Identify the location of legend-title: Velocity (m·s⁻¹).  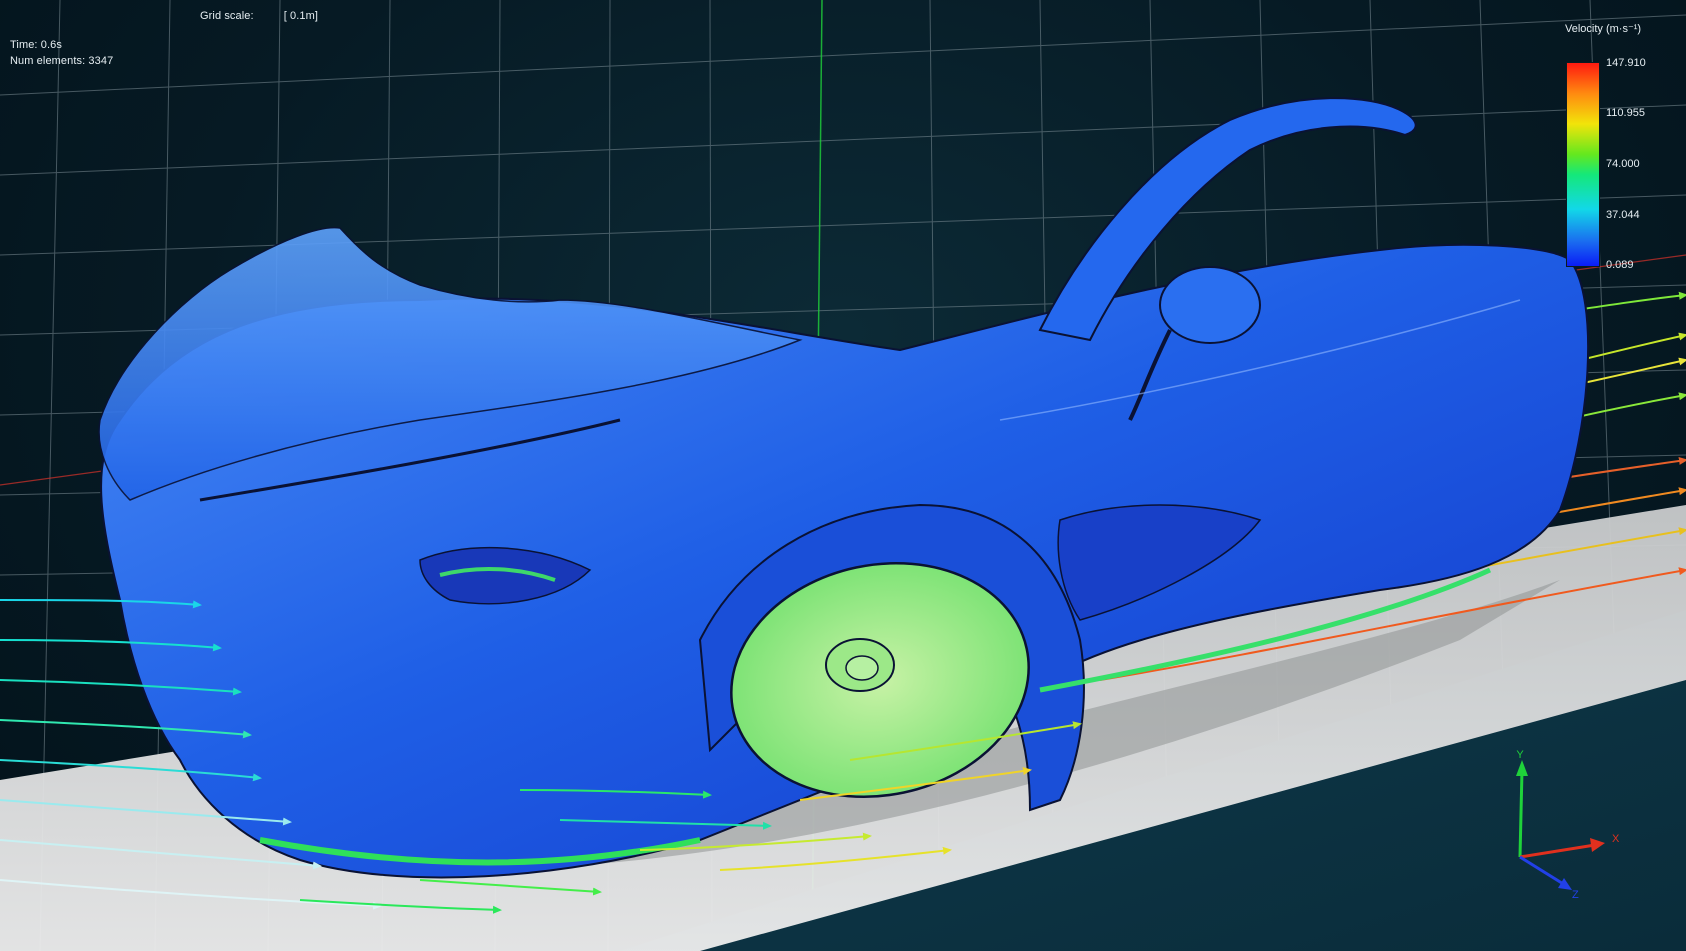
(1603, 29).